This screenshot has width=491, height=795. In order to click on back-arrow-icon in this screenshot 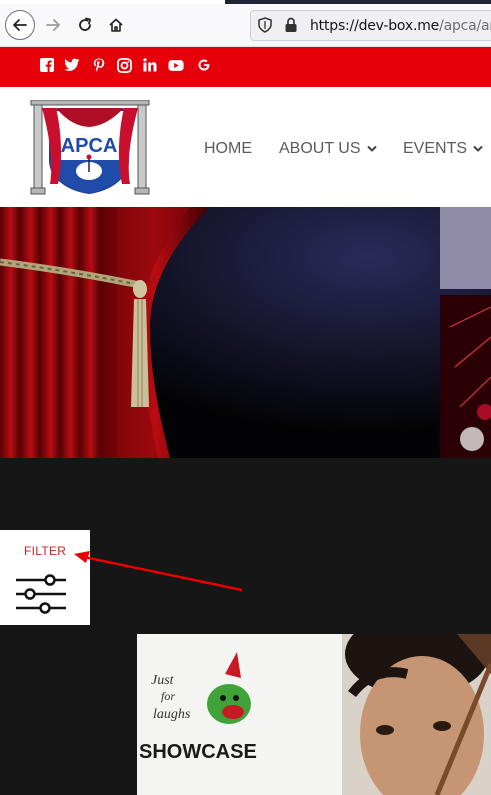, I will do `click(20, 25)`.